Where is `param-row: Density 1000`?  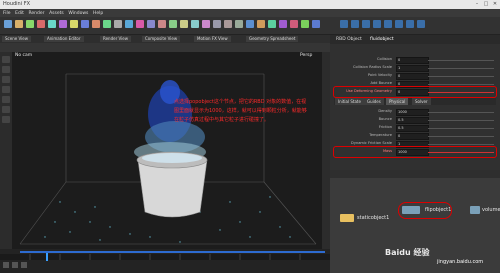 param-row: Density 1000 is located at coordinates (415, 112).